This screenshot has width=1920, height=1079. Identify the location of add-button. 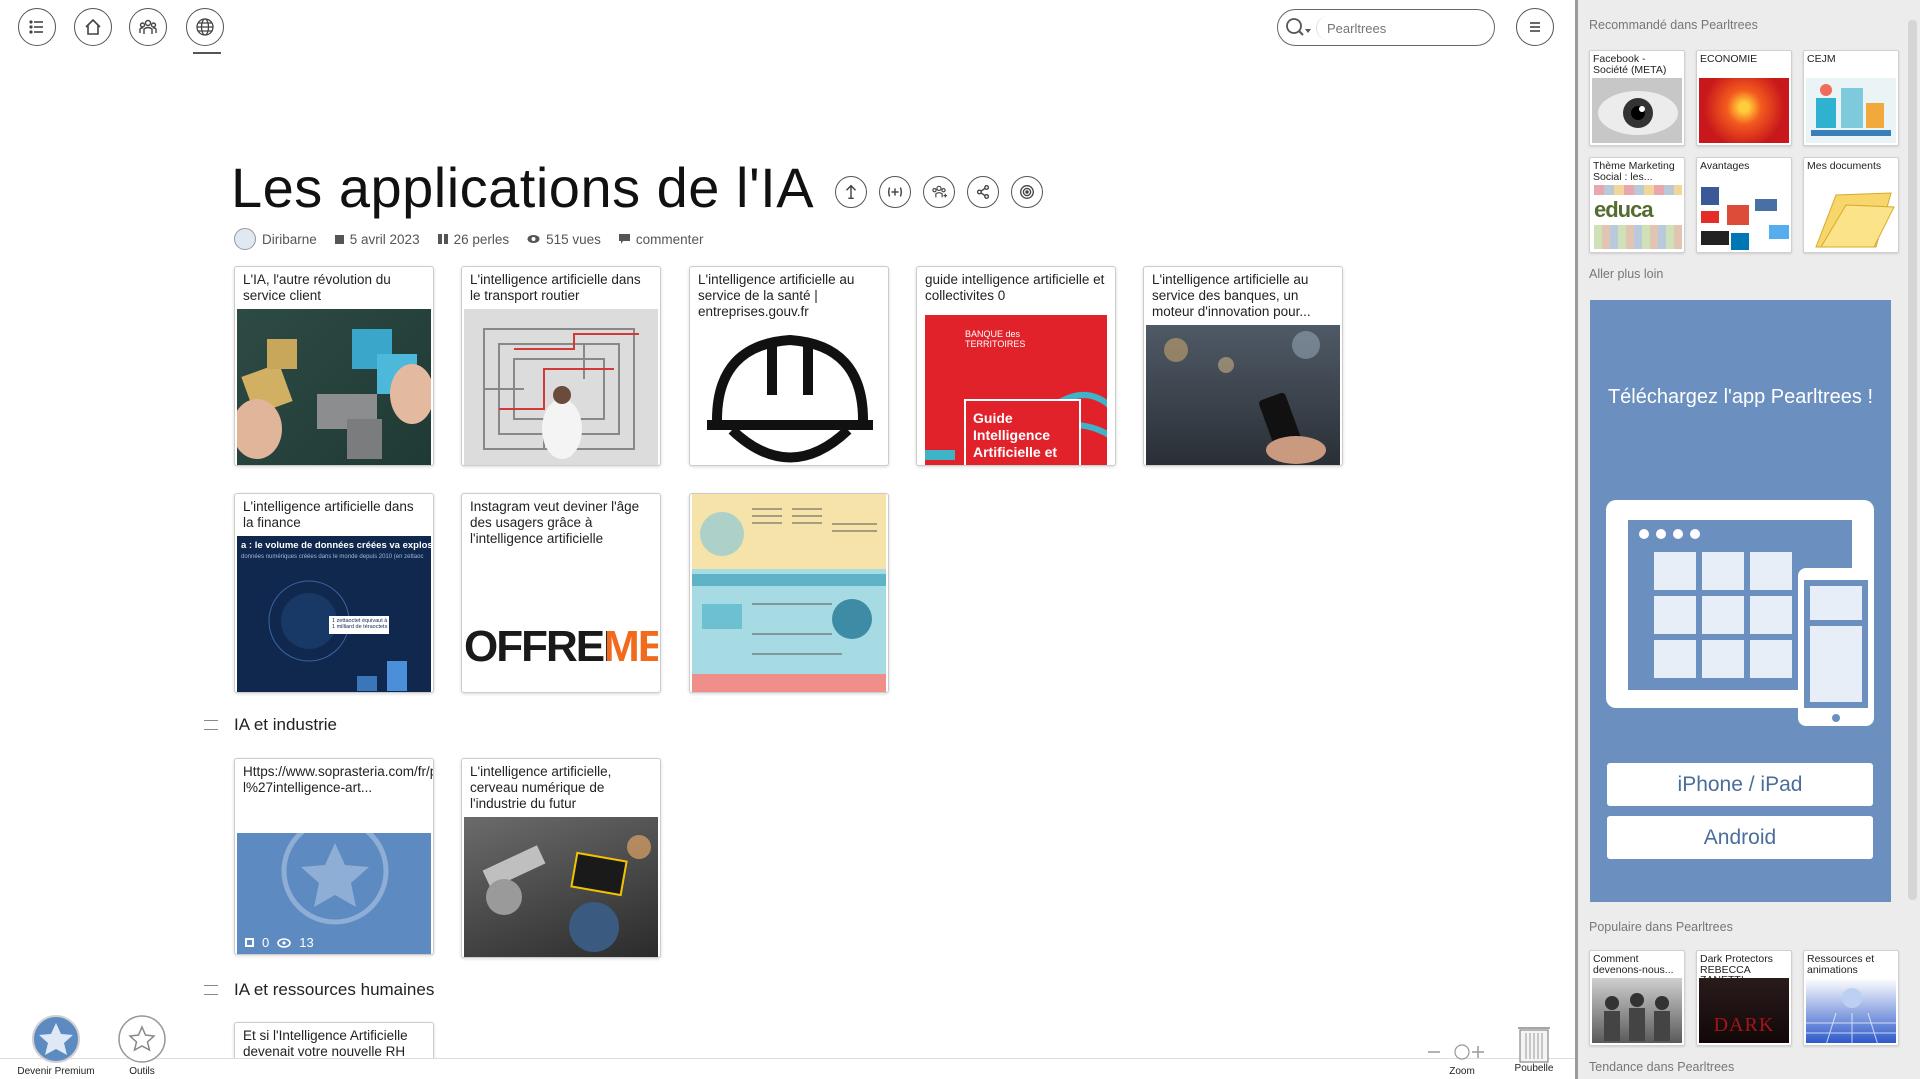
(895, 192).